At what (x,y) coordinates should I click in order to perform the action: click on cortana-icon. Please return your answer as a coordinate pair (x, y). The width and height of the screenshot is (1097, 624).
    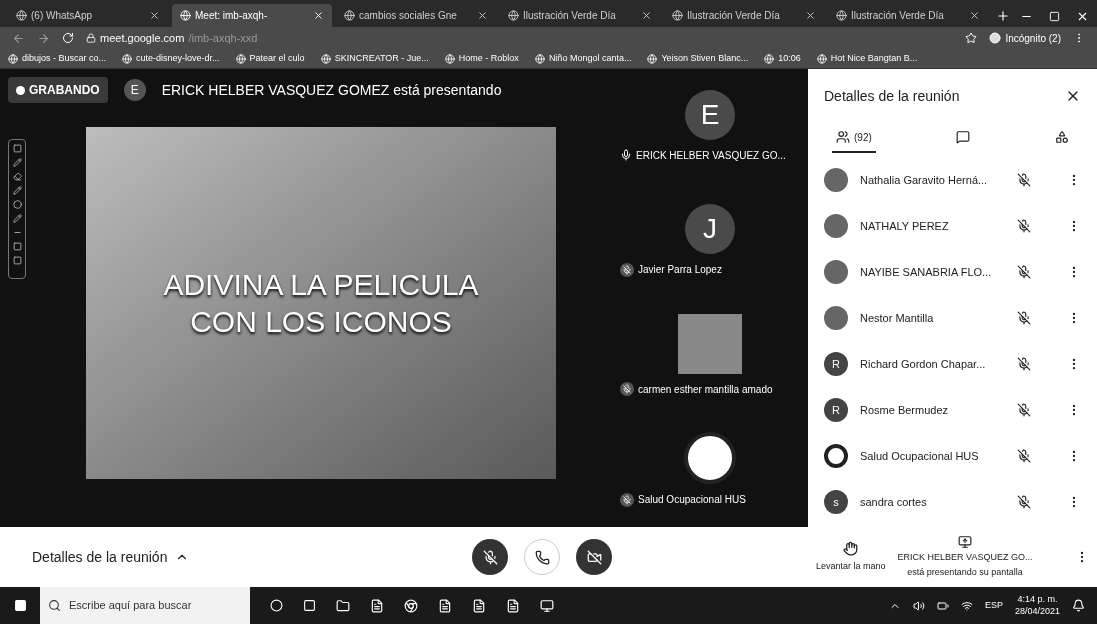
    Looking at the image, I should click on (276, 605).